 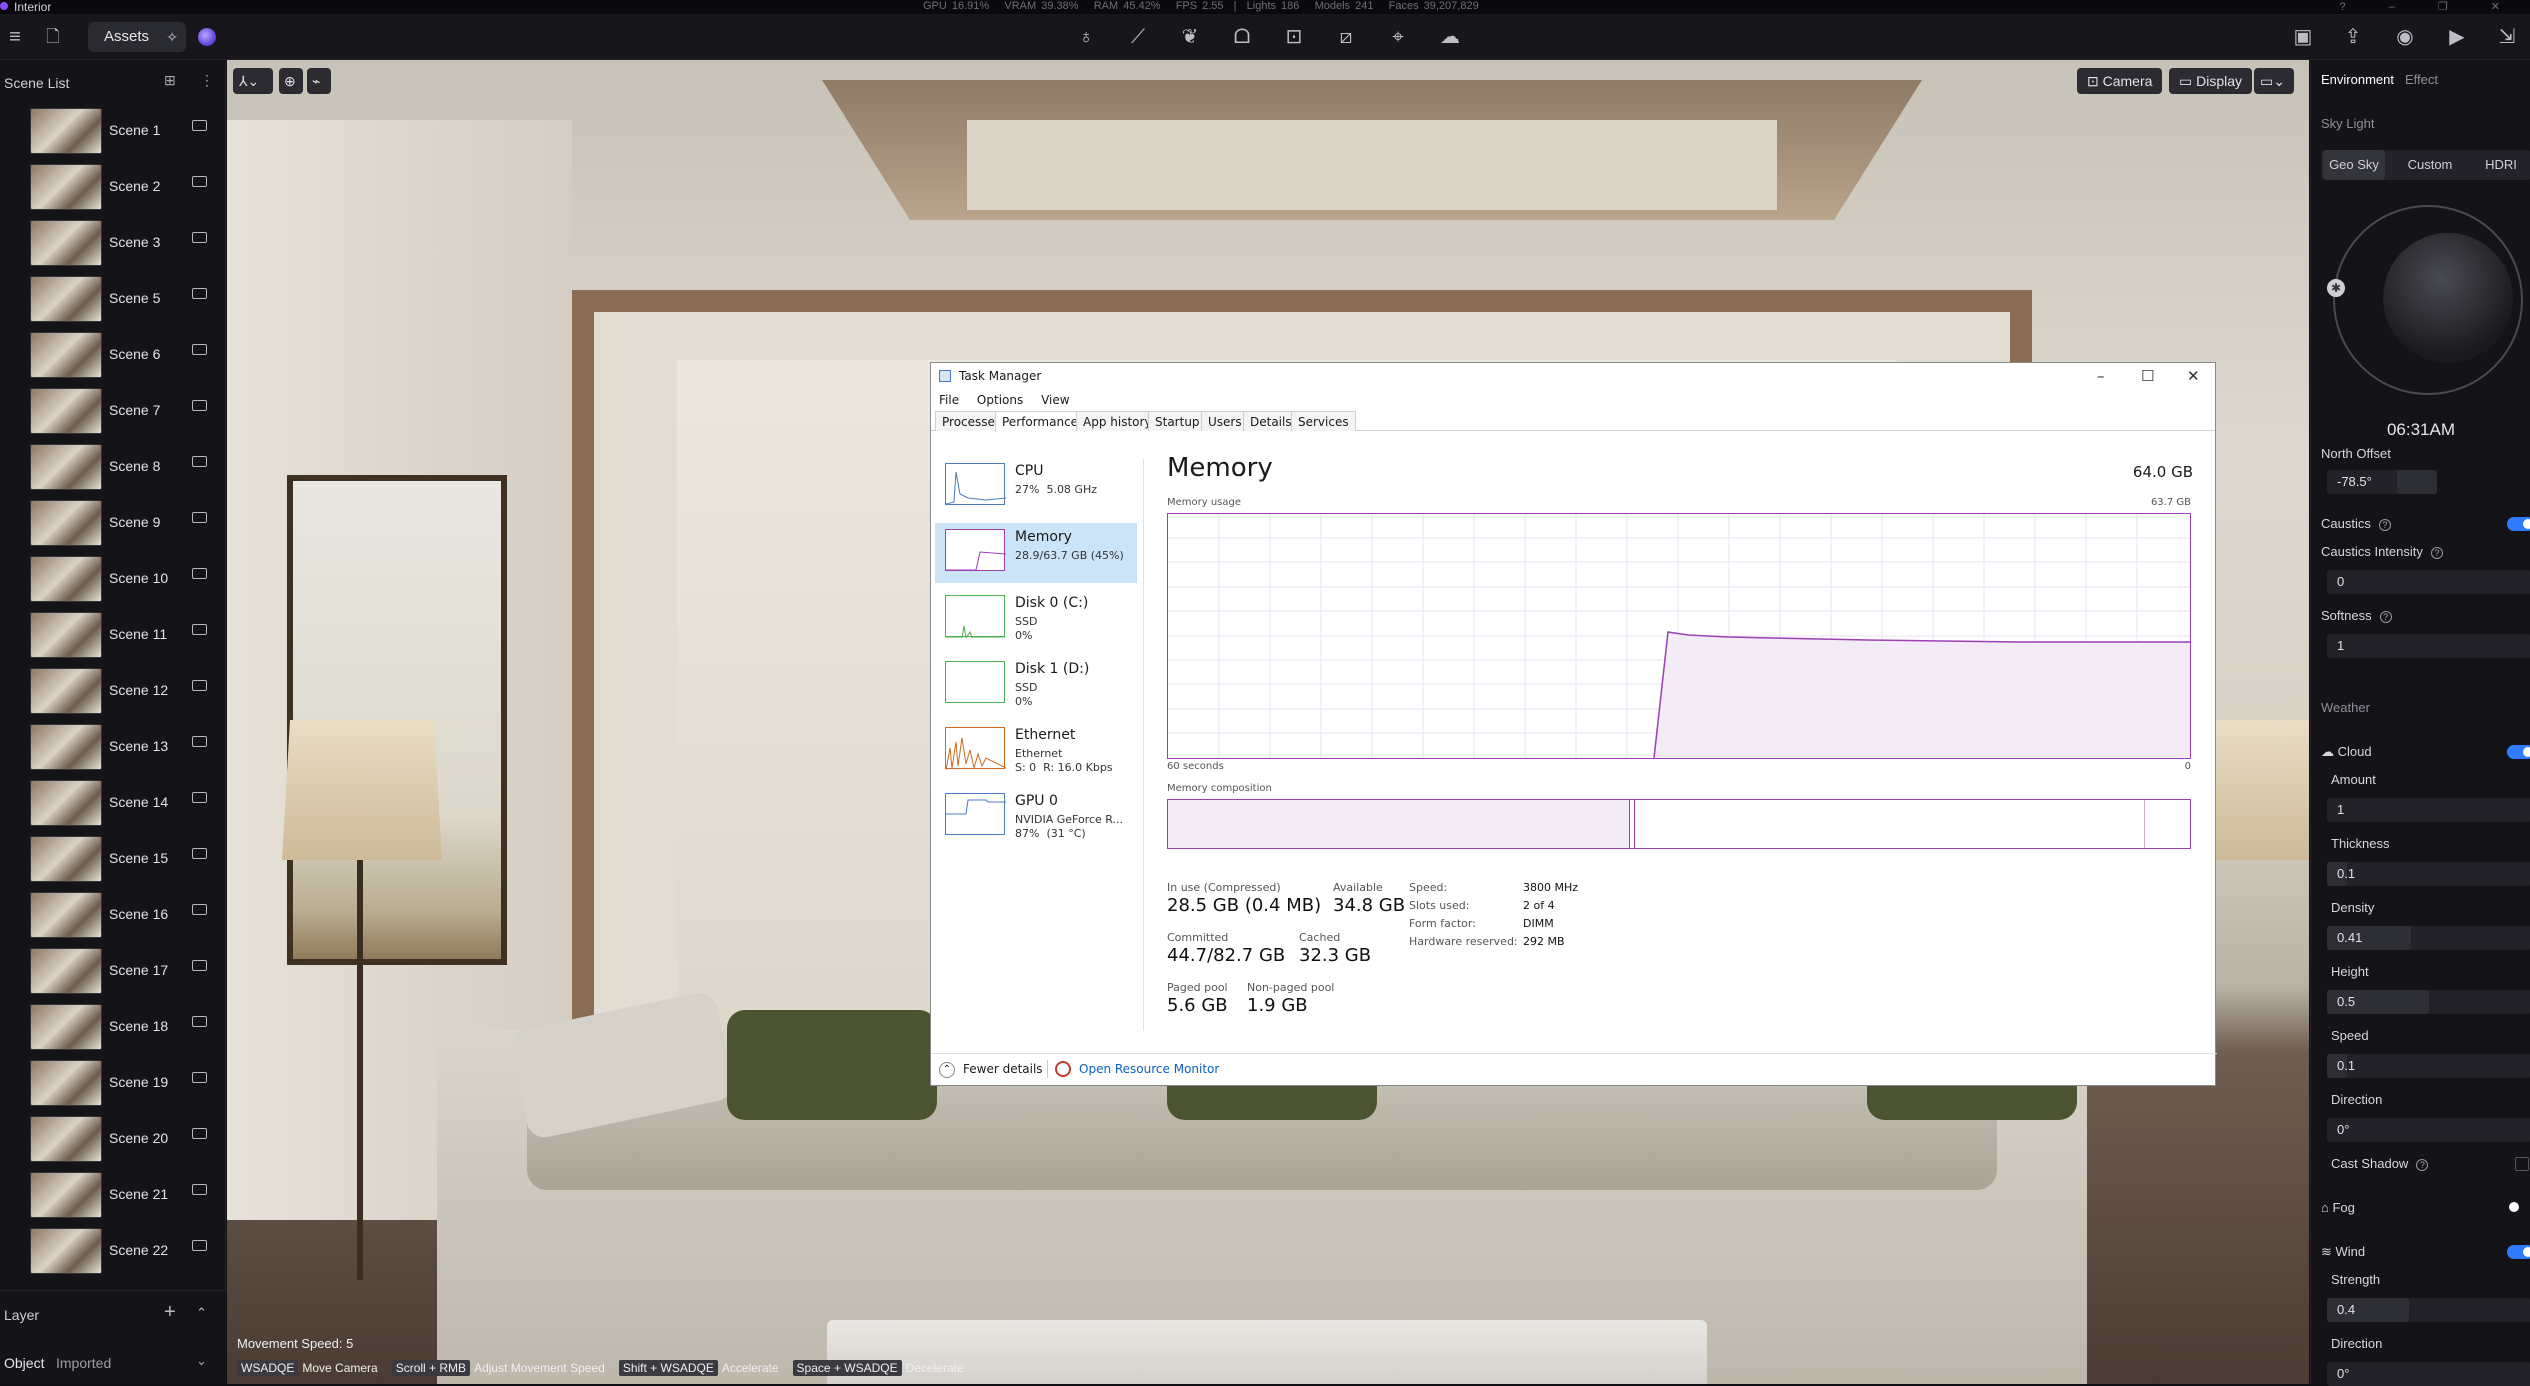 What do you see at coordinates (2193, 376) in the screenshot?
I see `close-icon: ✕` at bounding box center [2193, 376].